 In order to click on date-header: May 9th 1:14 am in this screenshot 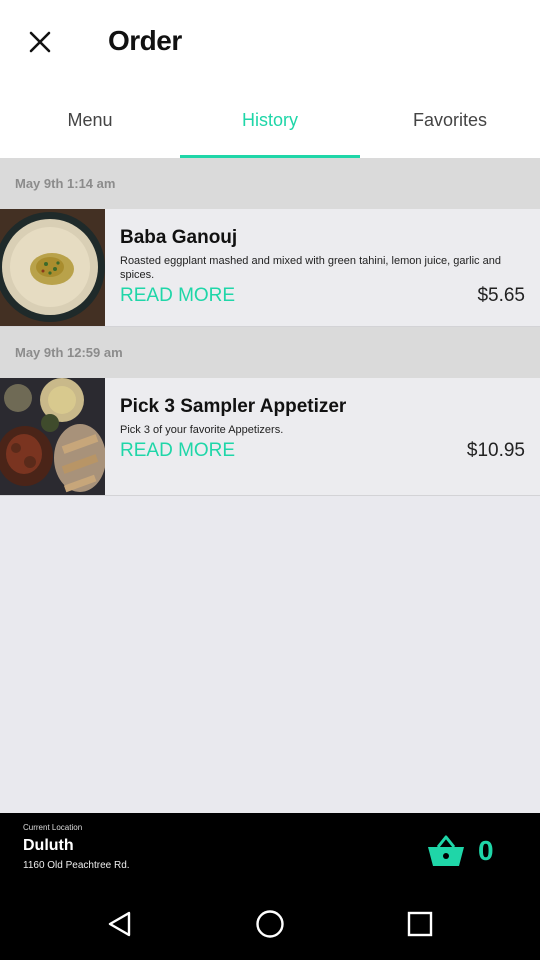, I will do `click(270, 183)`.